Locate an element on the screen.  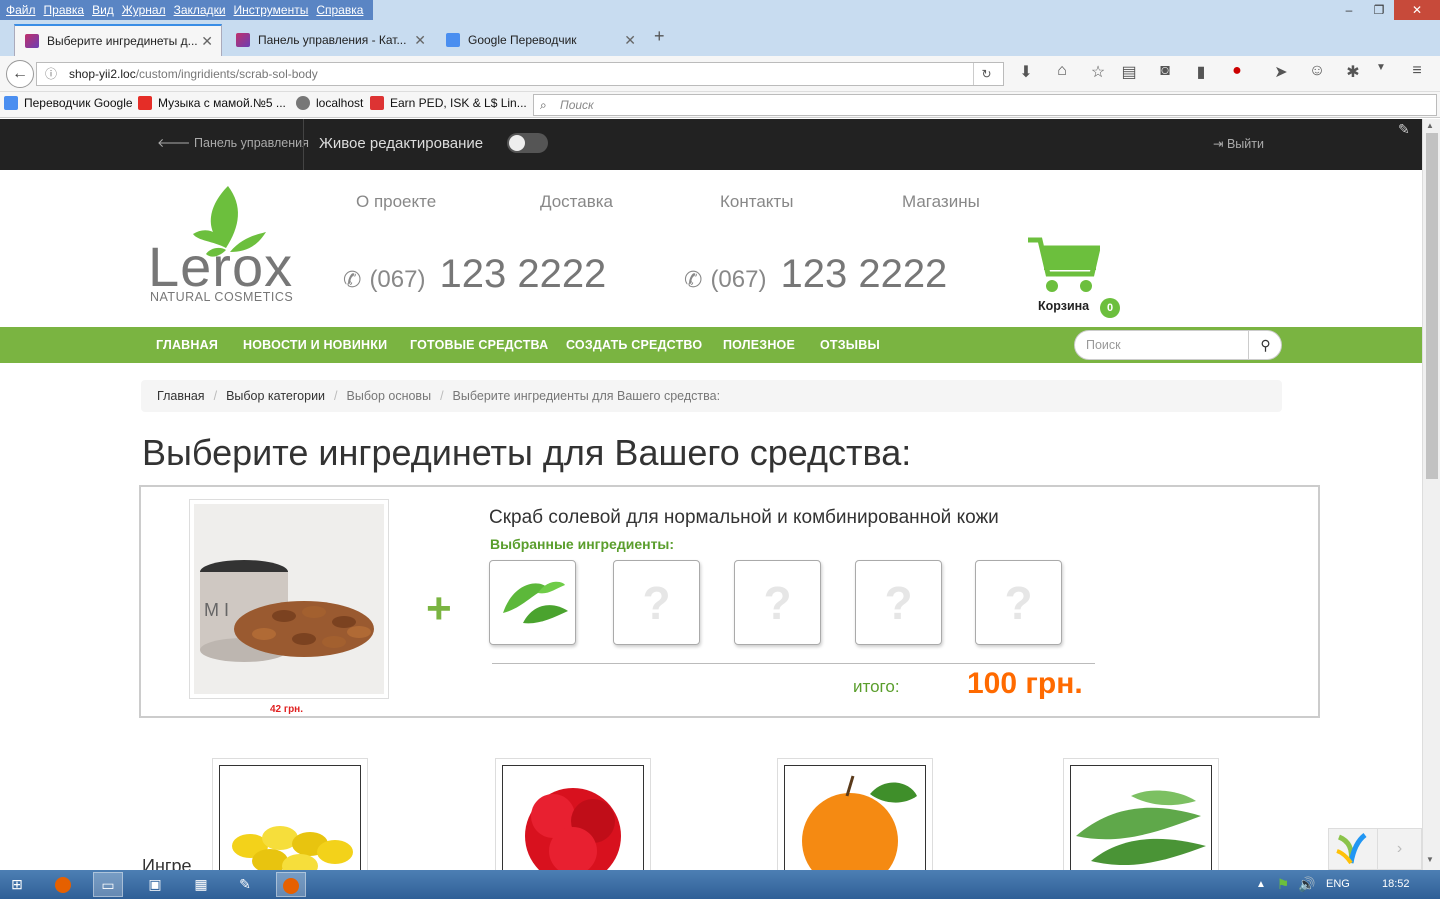
ingredient-card-oil-capsules is located at coordinates (290, 818).